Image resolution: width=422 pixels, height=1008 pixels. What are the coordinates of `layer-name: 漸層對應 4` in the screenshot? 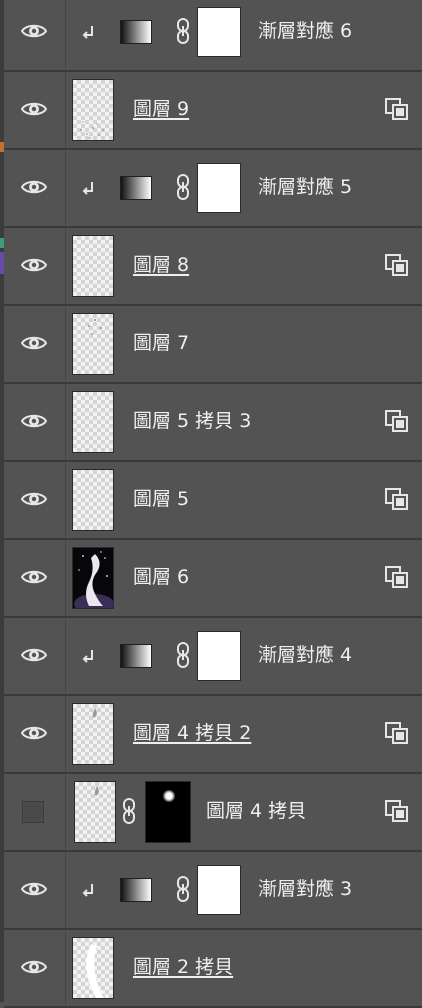 It's located at (305, 655).